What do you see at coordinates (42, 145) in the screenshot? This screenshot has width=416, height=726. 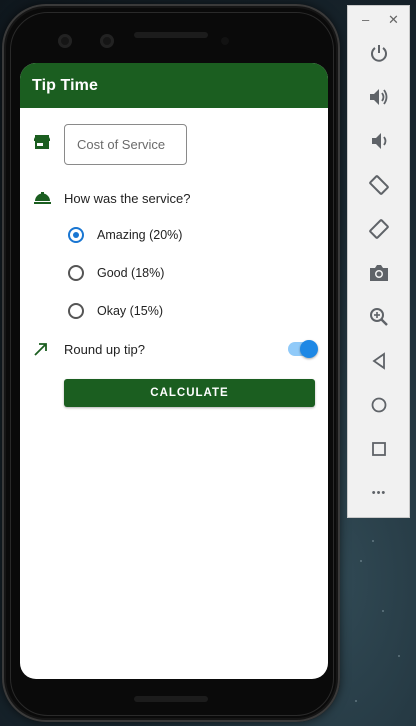 I see `store-icon` at bounding box center [42, 145].